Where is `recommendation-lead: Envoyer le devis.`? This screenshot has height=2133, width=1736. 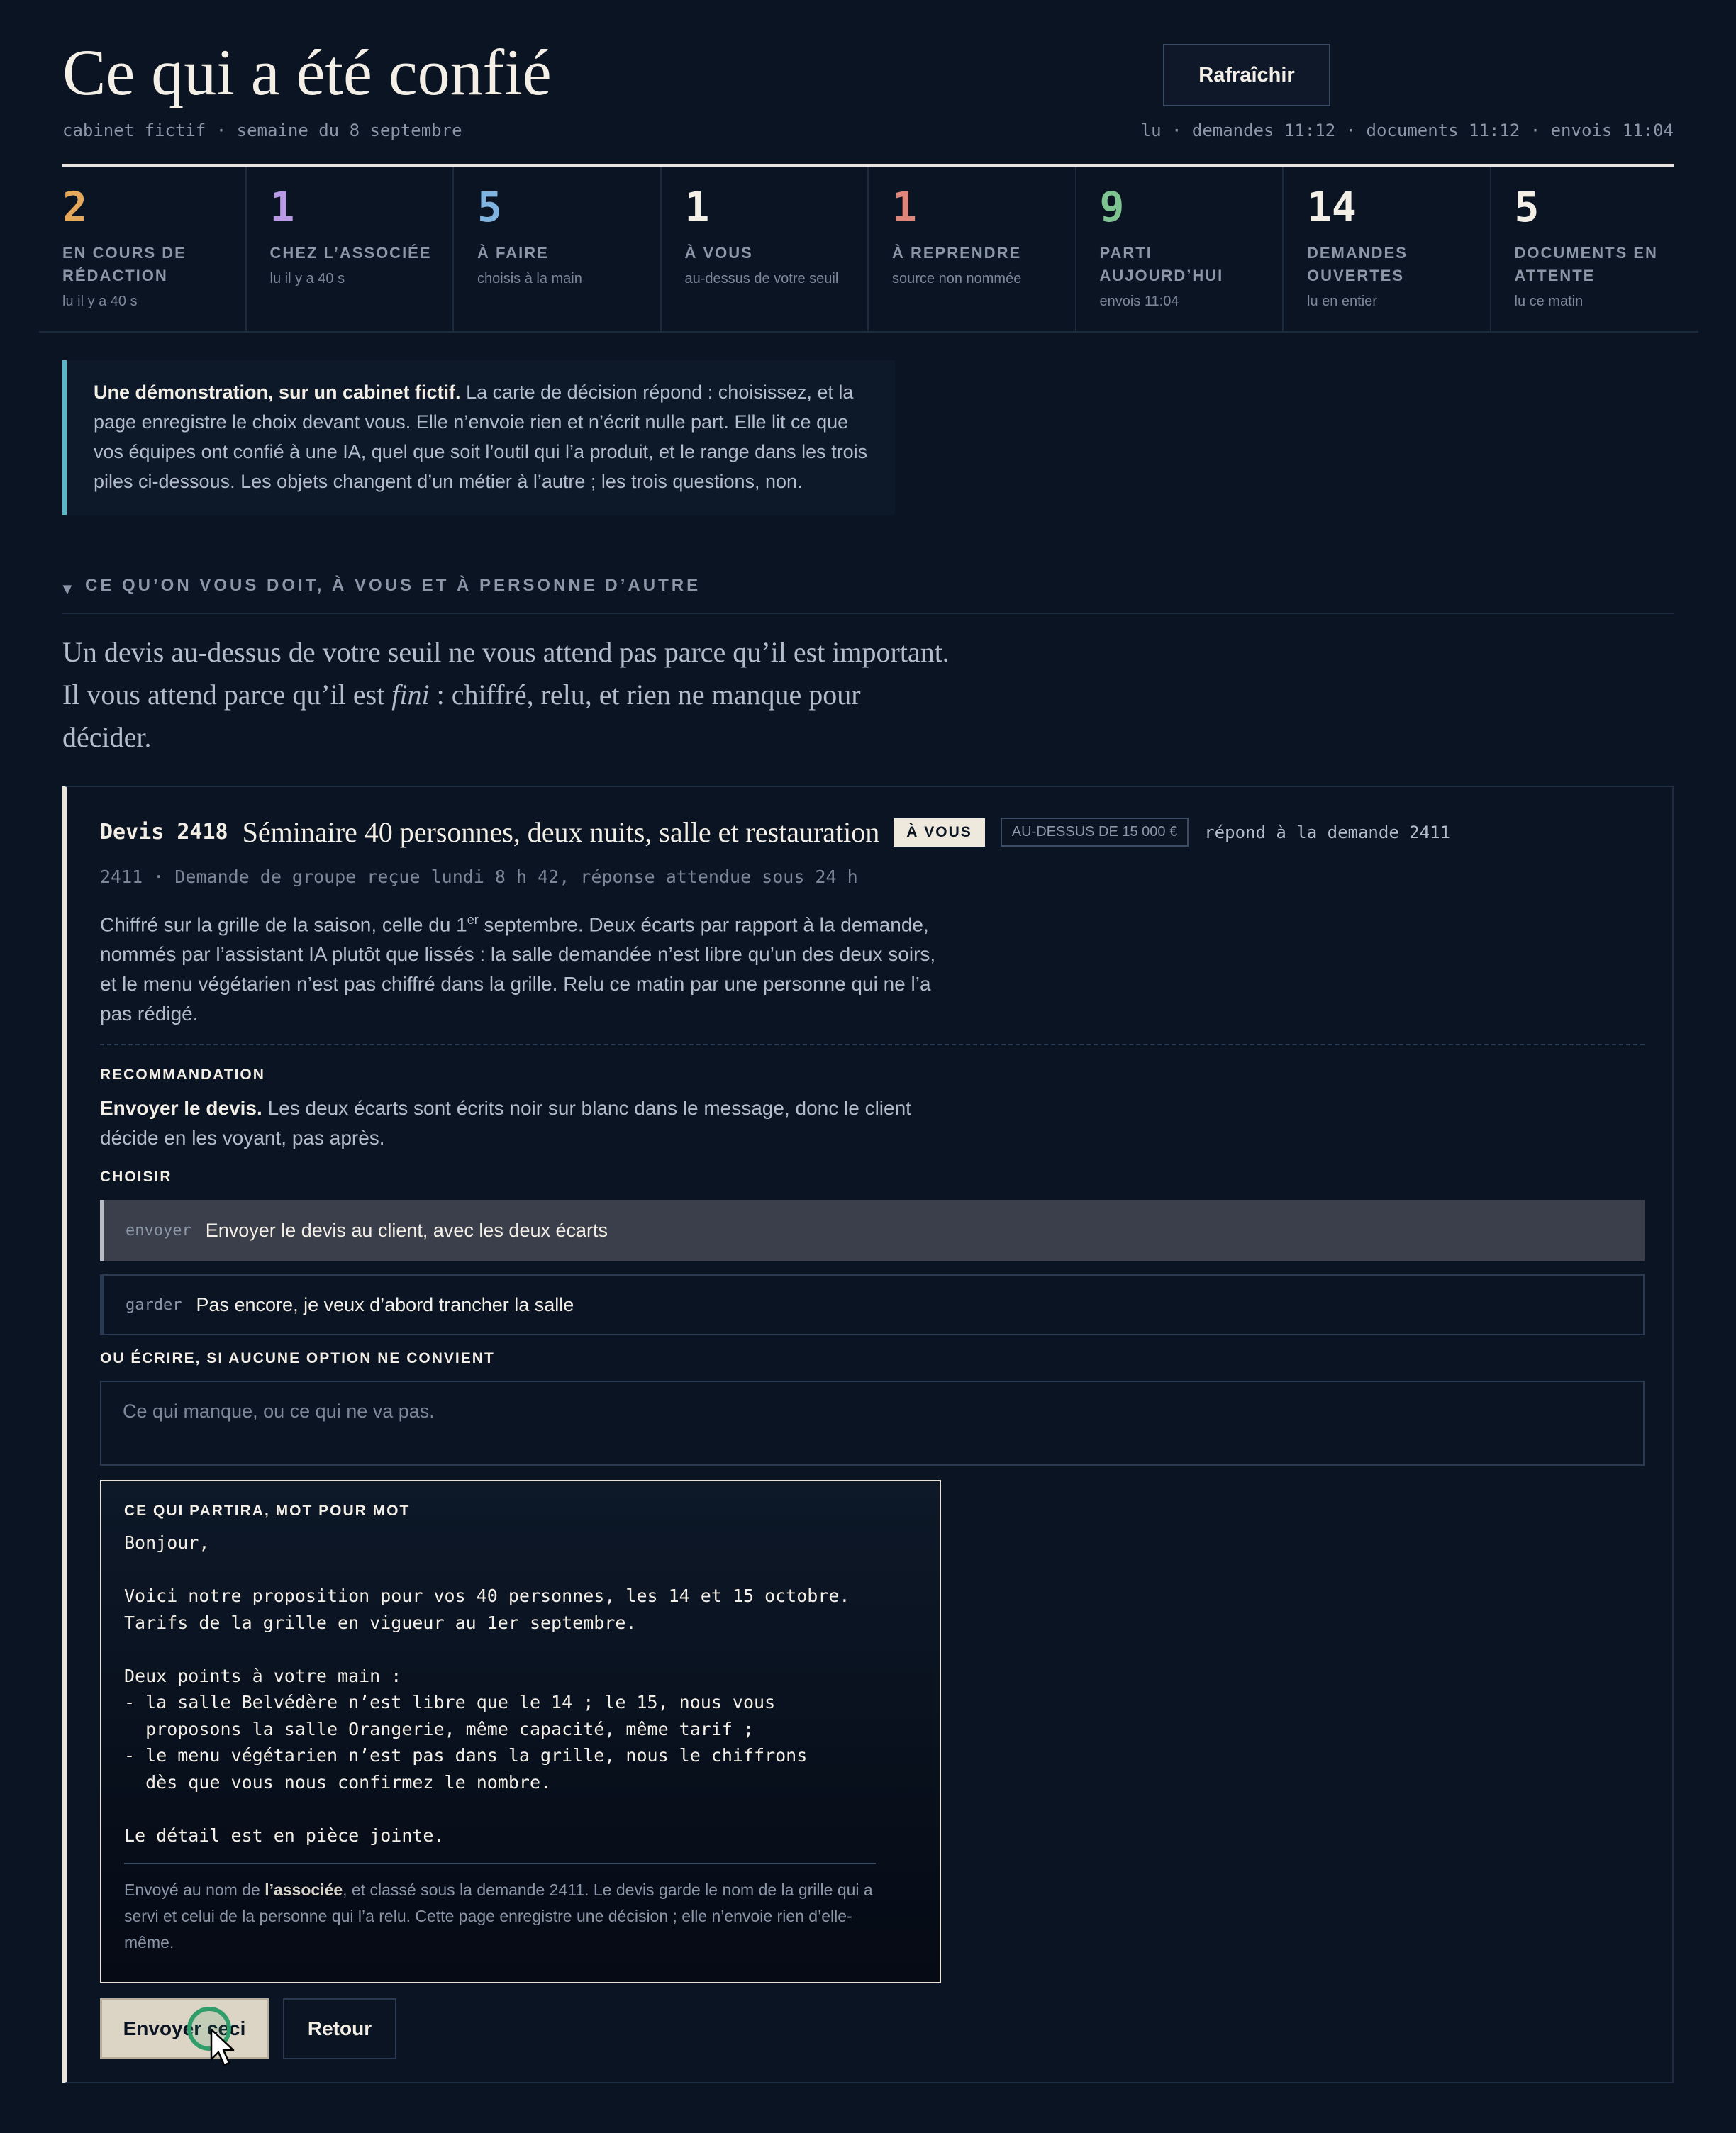
recommendation-lead: Envoyer le devis. is located at coordinates (181, 1108).